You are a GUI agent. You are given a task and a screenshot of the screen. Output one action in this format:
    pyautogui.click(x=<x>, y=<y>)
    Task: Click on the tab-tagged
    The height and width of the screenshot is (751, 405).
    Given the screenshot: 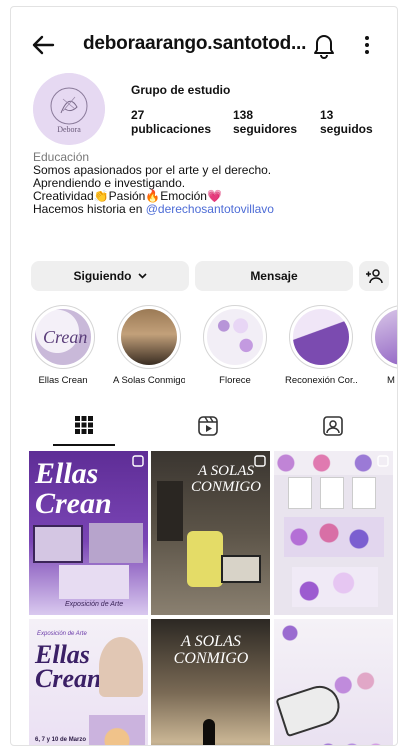 What is the action you would take?
    pyautogui.click(x=333, y=429)
    